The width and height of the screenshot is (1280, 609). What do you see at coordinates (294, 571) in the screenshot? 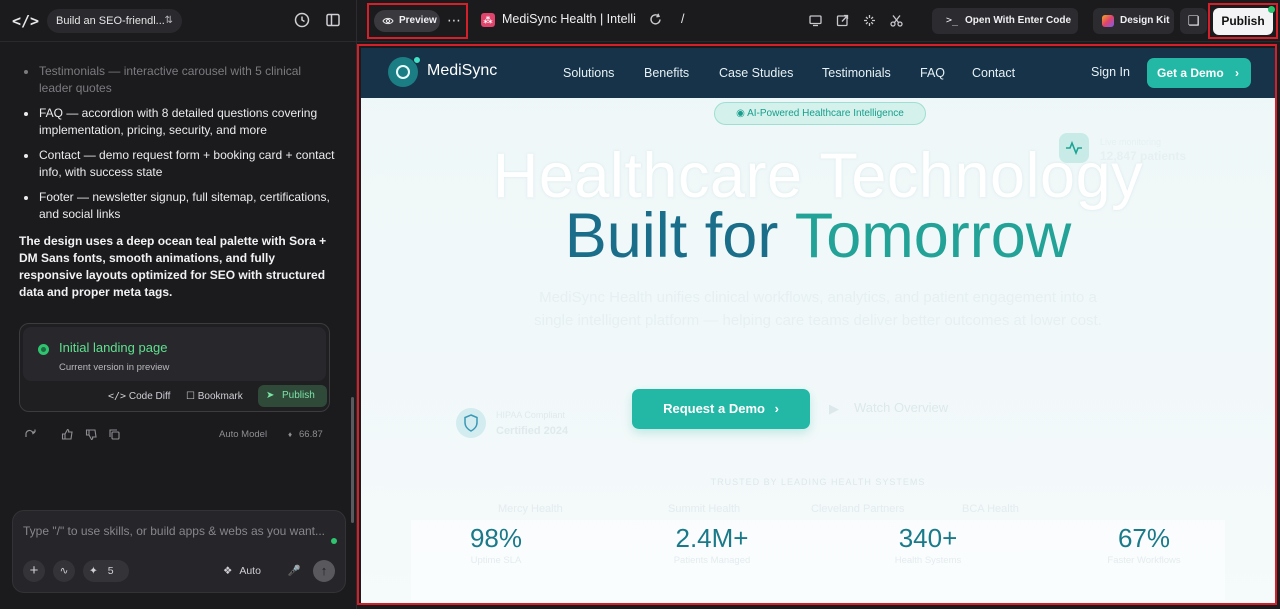
I see `microphone-icon: 🎤` at bounding box center [294, 571].